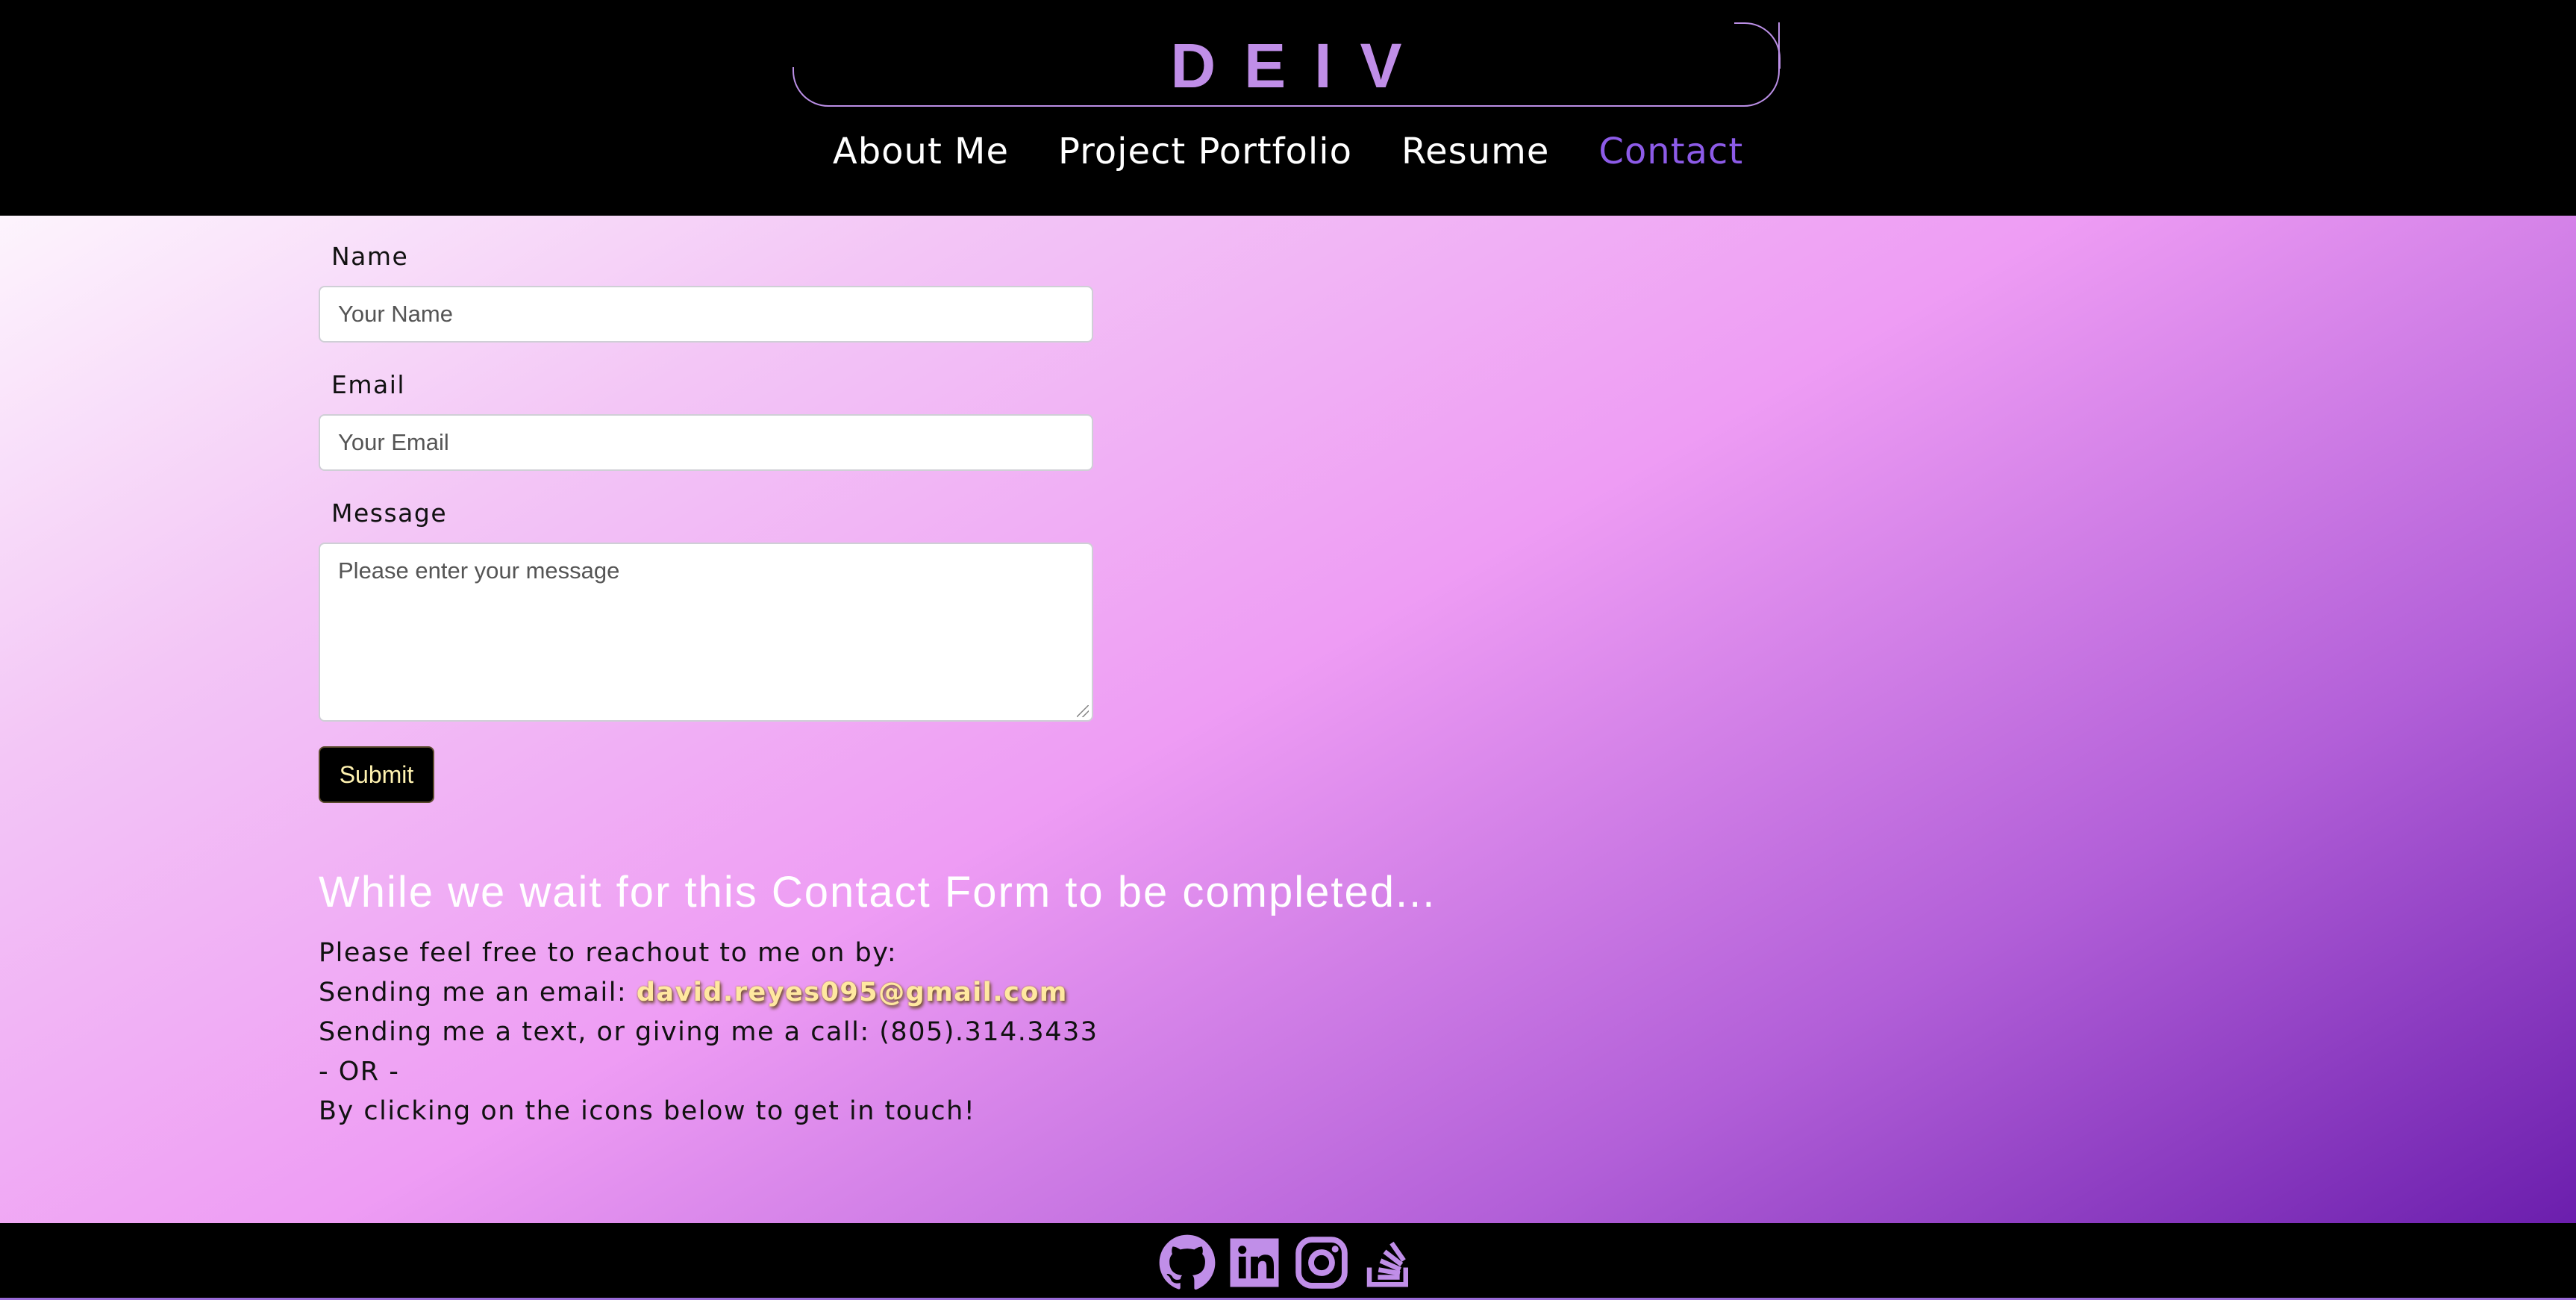  Describe the element at coordinates (1254, 1263) in the screenshot. I see `linkedin-icon` at that location.